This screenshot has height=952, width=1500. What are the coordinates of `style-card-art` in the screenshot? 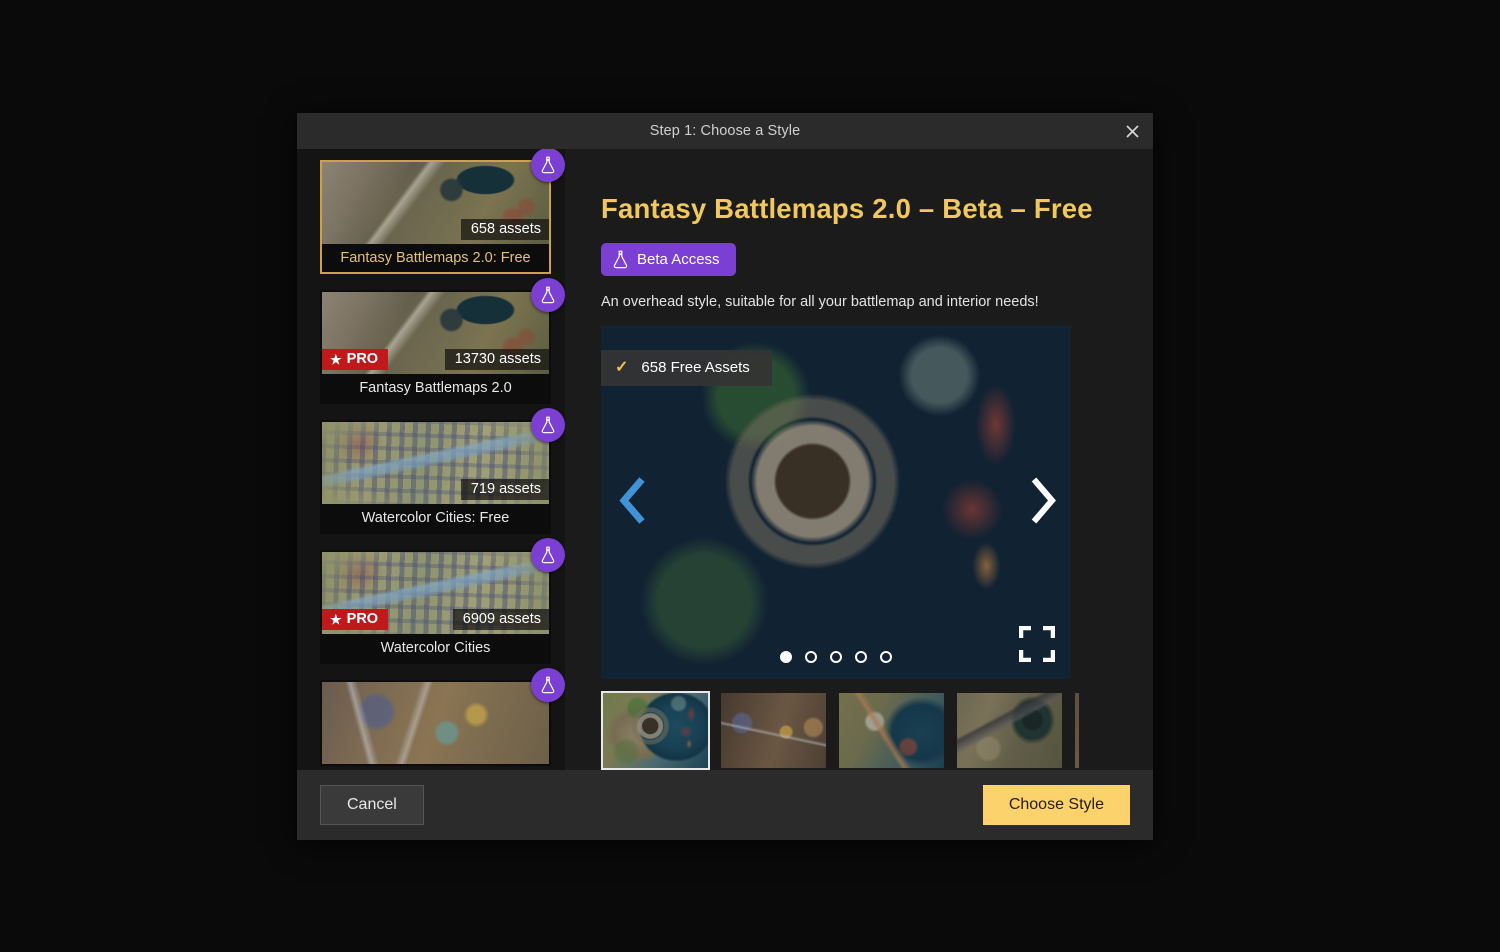 It's located at (435, 723).